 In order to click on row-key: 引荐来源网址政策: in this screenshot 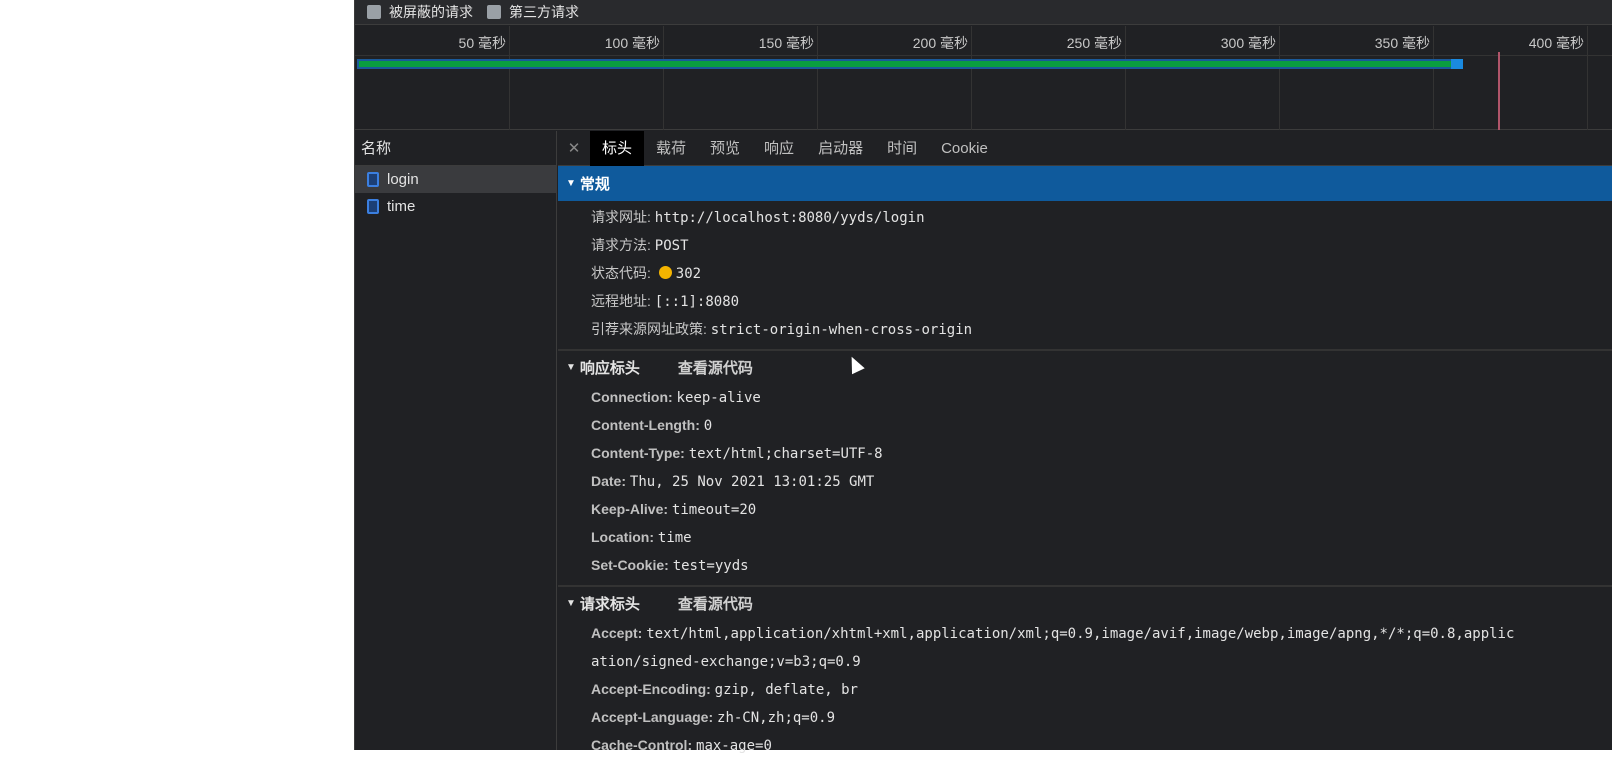, I will do `click(649, 329)`.